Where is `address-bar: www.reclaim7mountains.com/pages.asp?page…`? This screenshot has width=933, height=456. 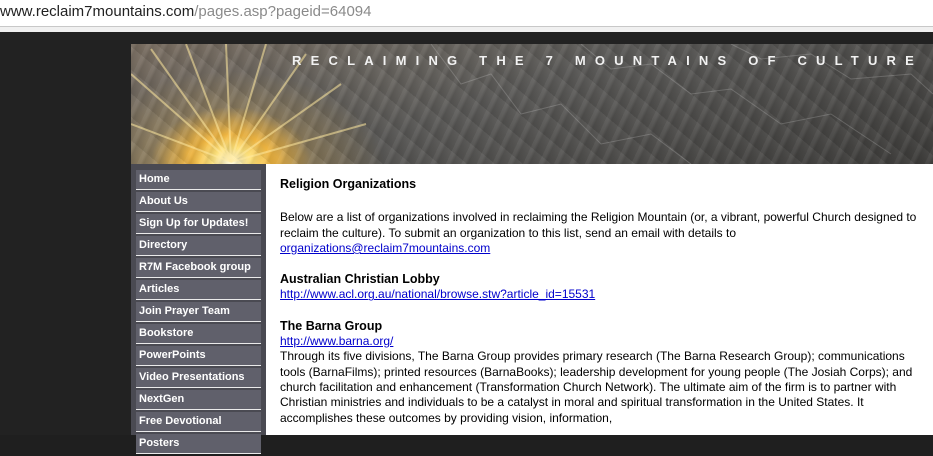
address-bar: www.reclaim7mountains.com/pages.asp?page… is located at coordinates (466, 13).